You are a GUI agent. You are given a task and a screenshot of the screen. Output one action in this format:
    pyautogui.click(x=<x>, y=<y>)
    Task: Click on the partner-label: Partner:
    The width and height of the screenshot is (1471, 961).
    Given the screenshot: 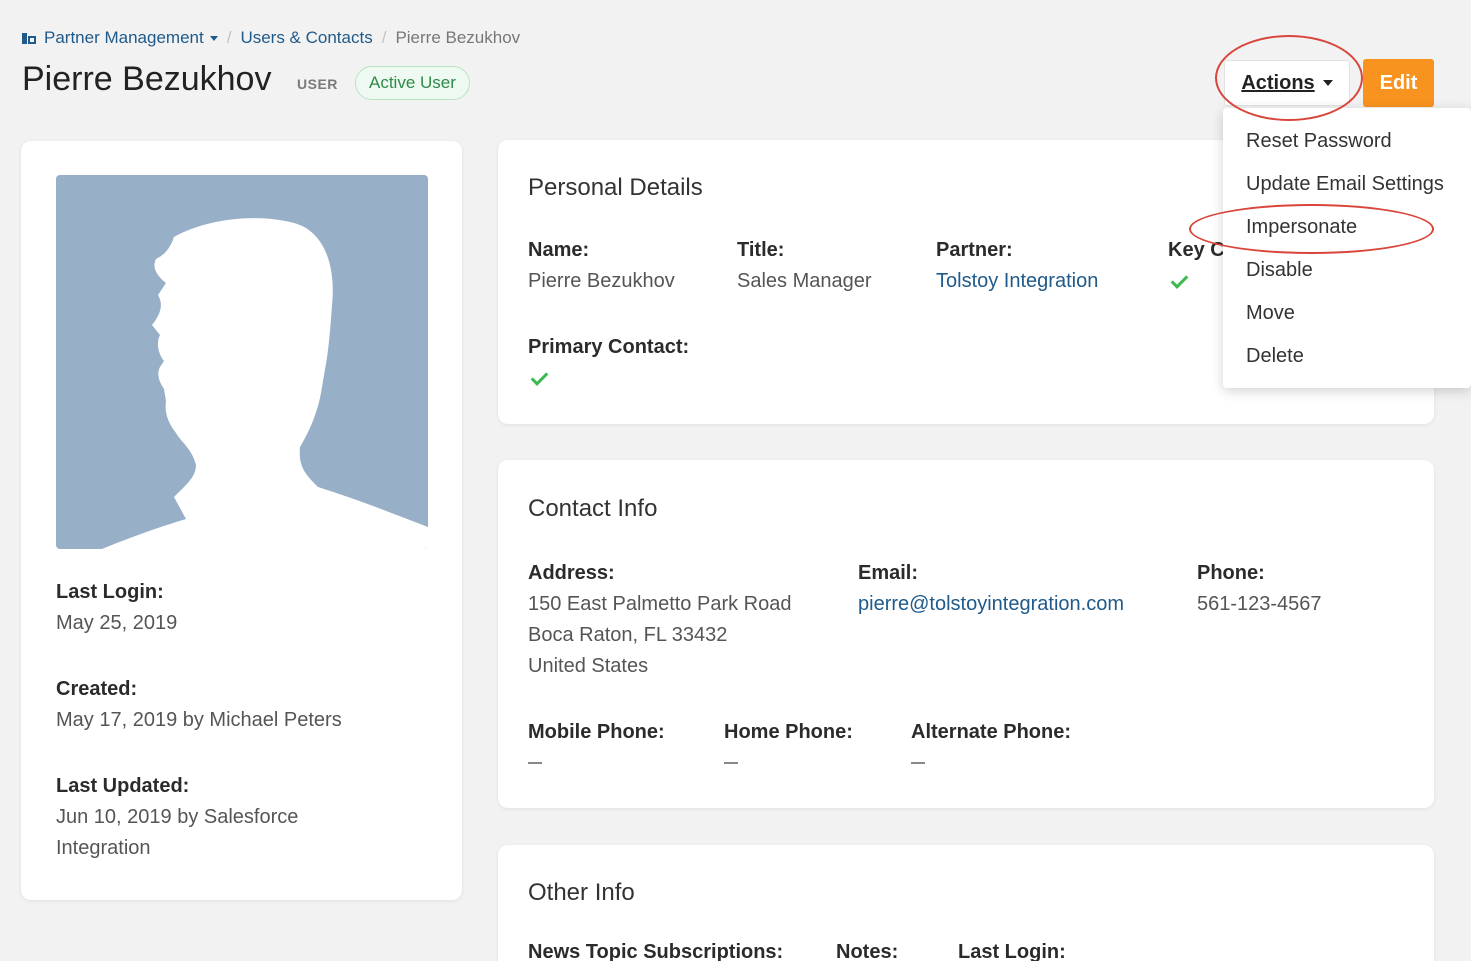 What is the action you would take?
    pyautogui.click(x=974, y=250)
    